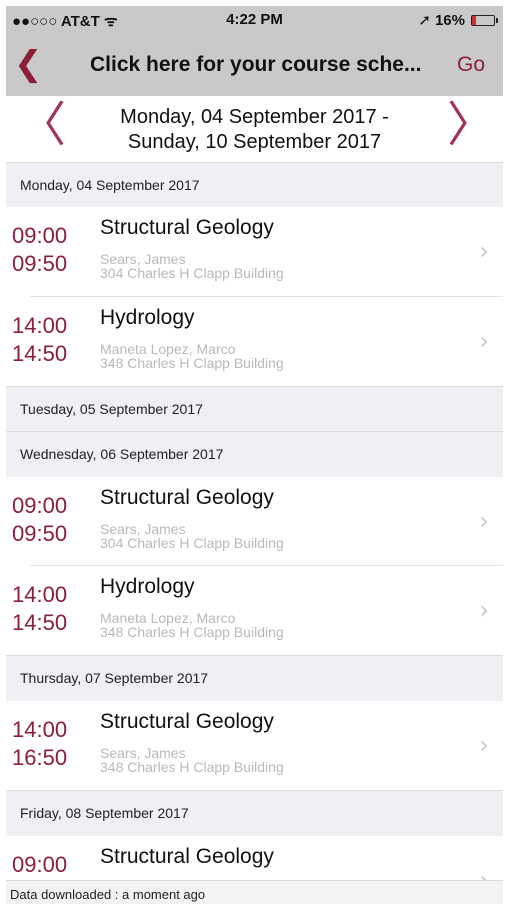 The image size is (509, 904). I want to click on day-header-label: Friday, 08 September 2017, so click(104, 813).